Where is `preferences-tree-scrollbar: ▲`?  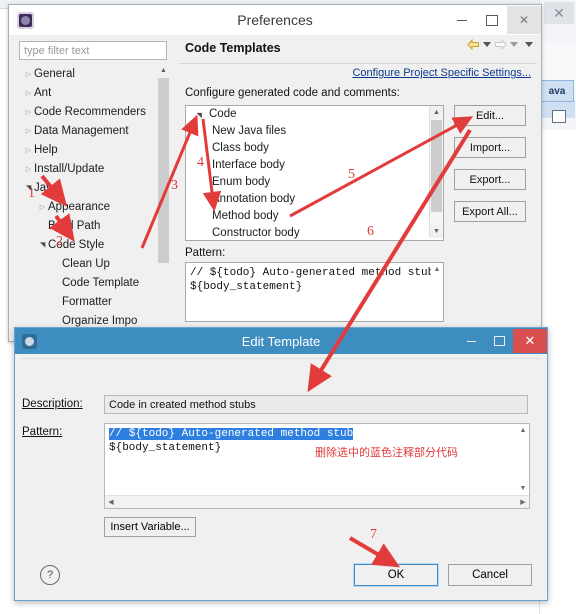
preferences-tree-scrollbar: ▲ is located at coordinates (163, 200).